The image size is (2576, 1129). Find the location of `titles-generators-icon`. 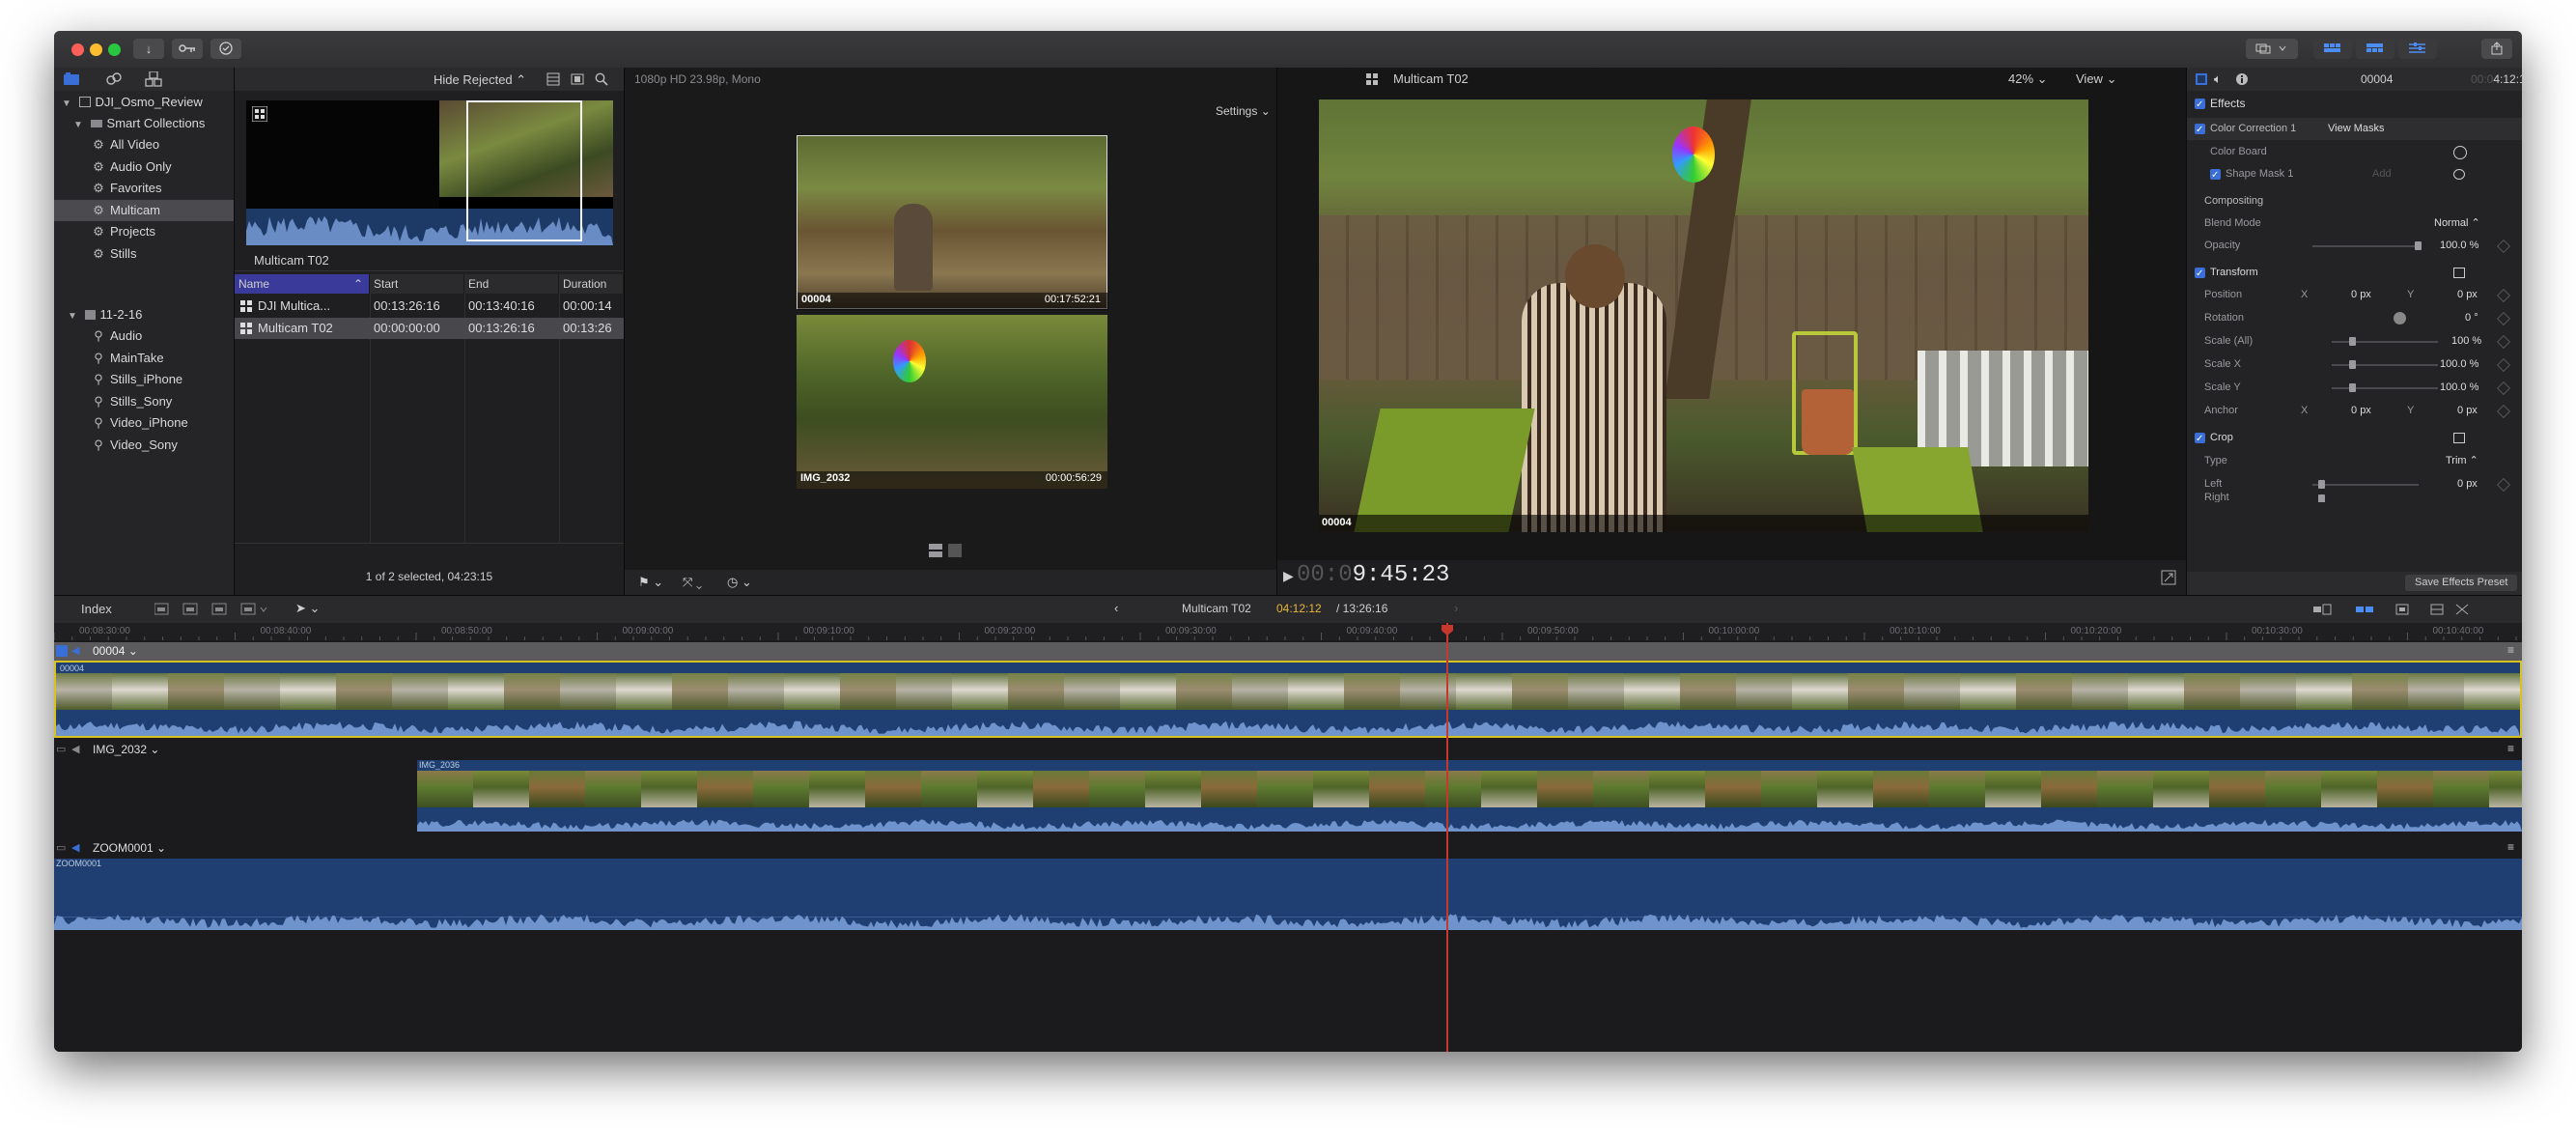

titles-generators-icon is located at coordinates (153, 79).